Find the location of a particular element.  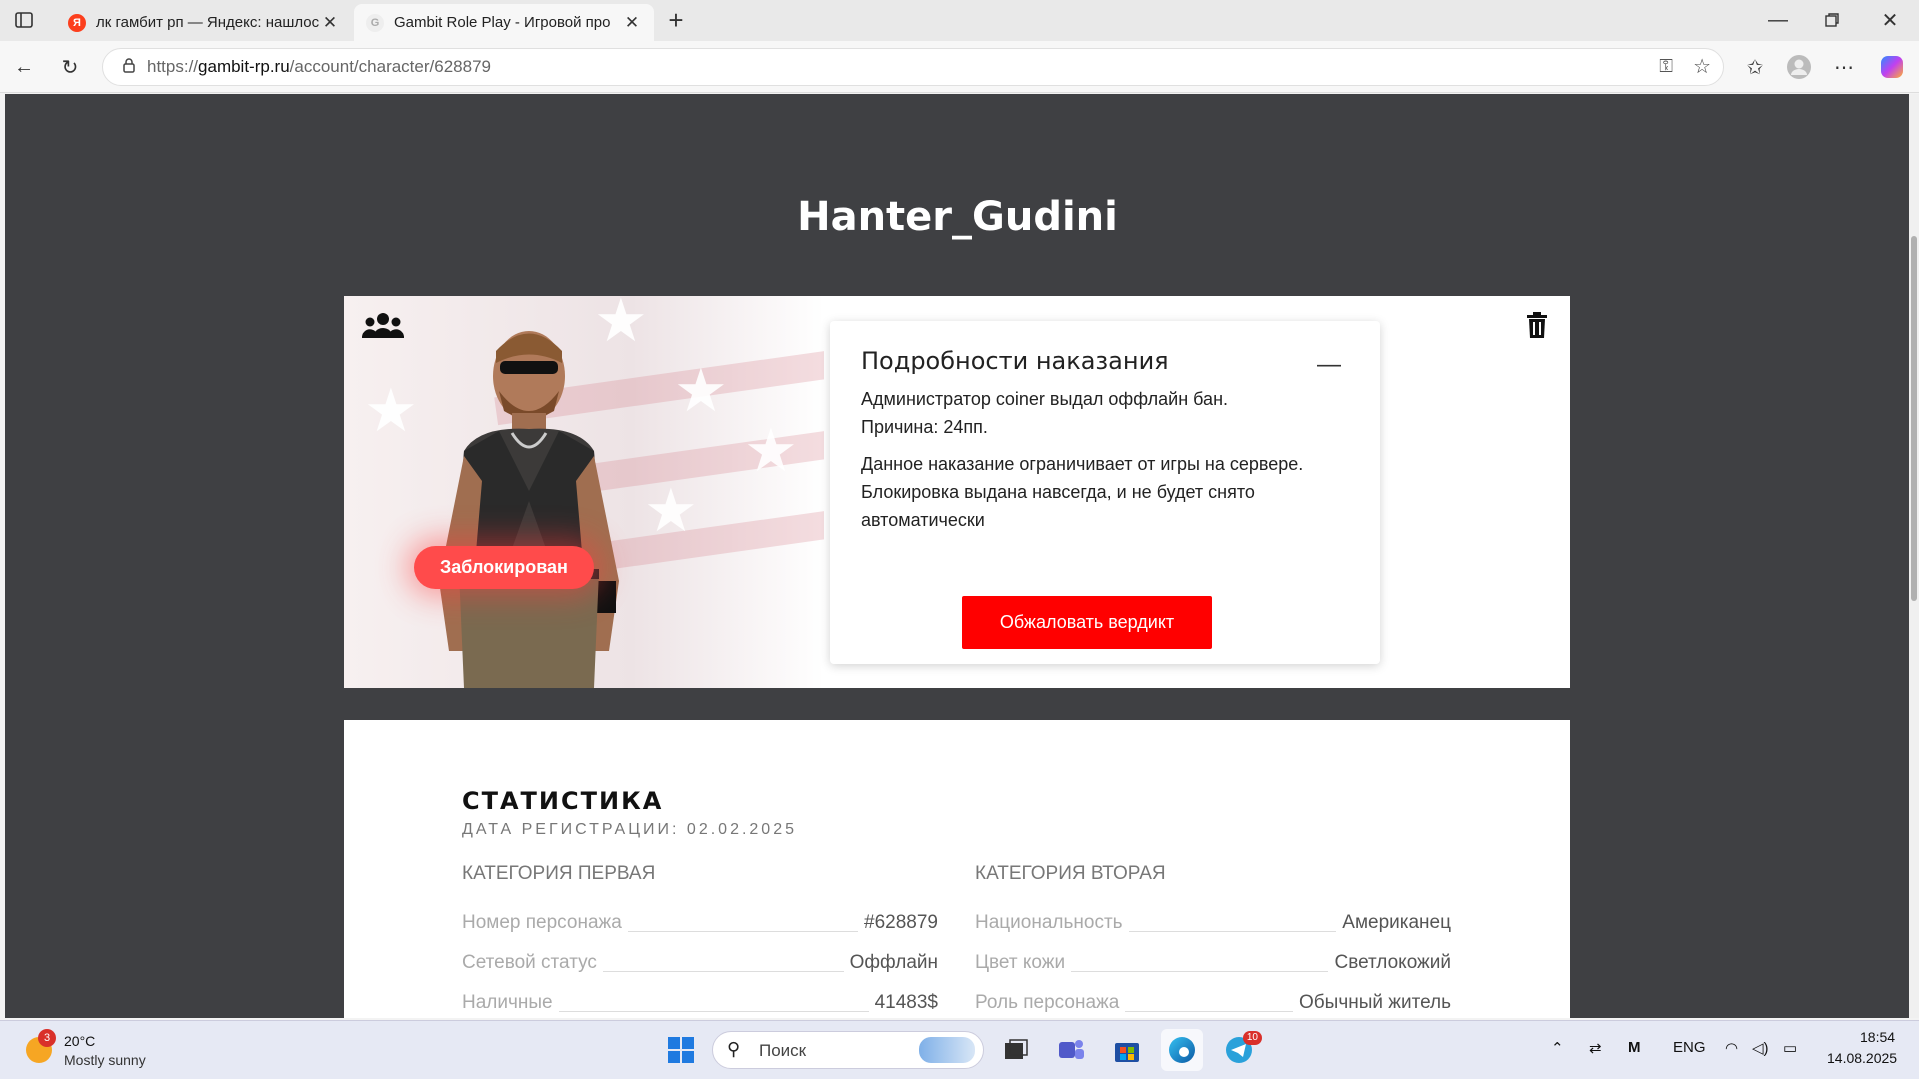

stat-value: 41483$ is located at coordinates (906, 1002).